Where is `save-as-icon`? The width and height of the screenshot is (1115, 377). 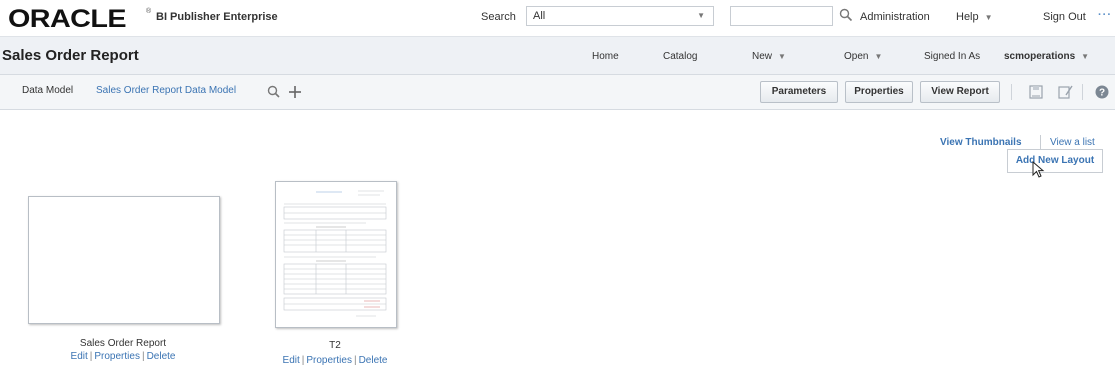
save-as-icon is located at coordinates (1065, 92).